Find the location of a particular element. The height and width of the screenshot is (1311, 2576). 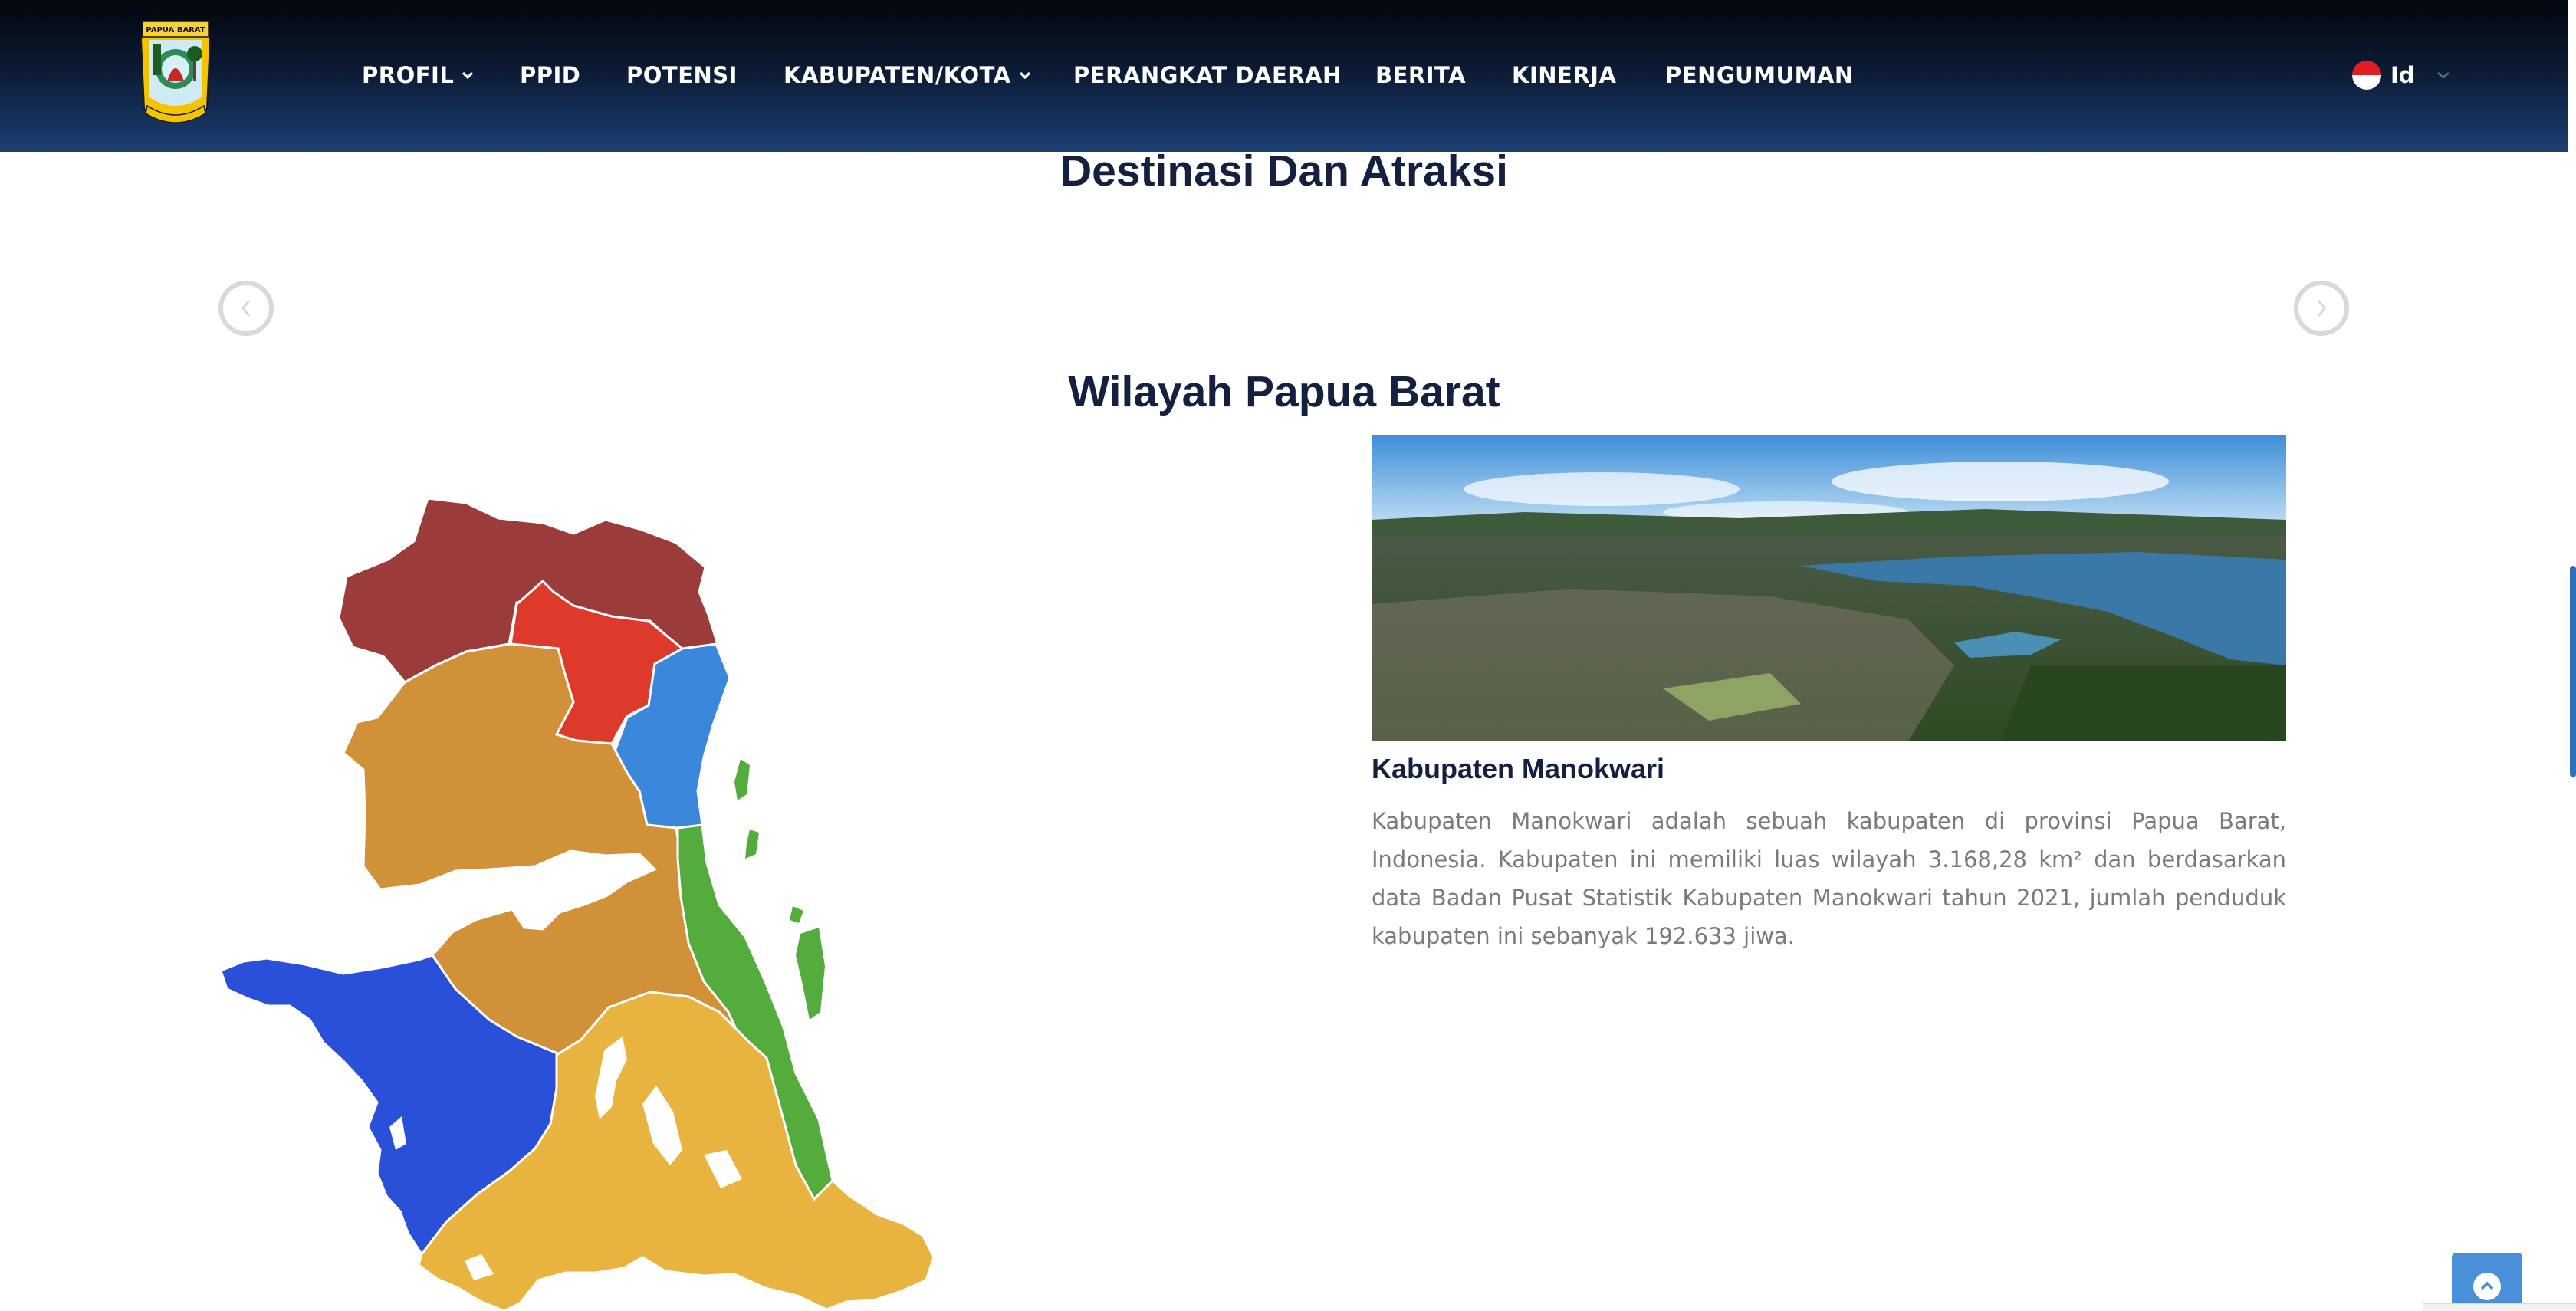

nav-label: KINERJA is located at coordinates (1565, 75).